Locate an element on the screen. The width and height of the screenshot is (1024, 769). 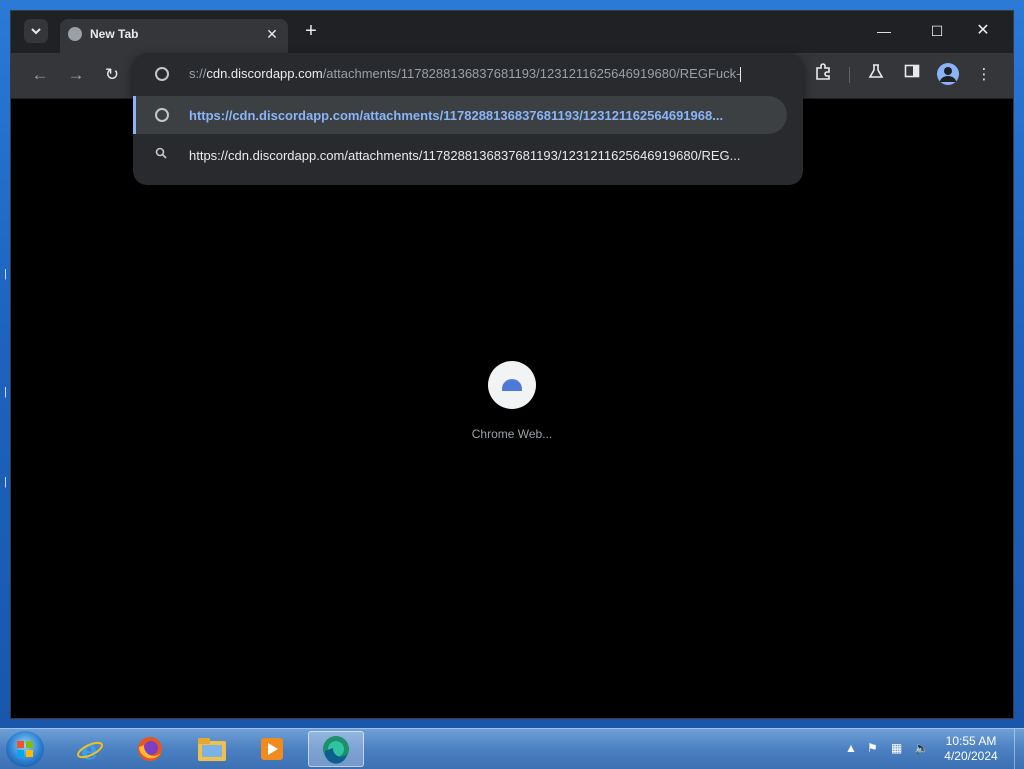
volume-muted-icon: 🔈 is located at coordinates (921, 748).